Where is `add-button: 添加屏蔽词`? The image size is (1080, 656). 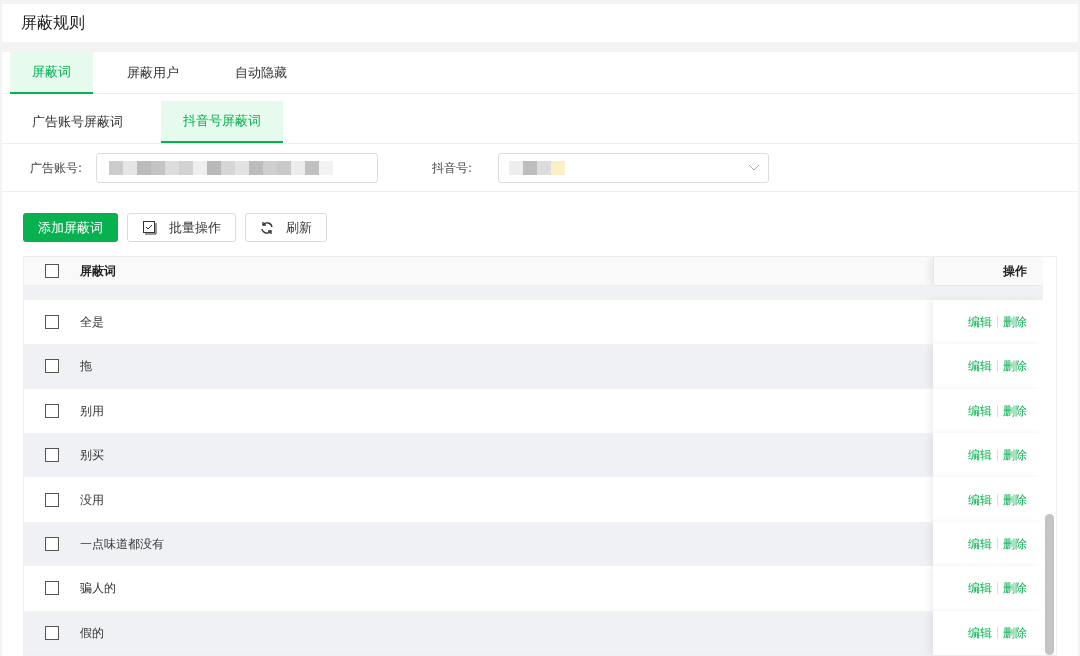
add-button: 添加屏蔽词 is located at coordinates (70, 227).